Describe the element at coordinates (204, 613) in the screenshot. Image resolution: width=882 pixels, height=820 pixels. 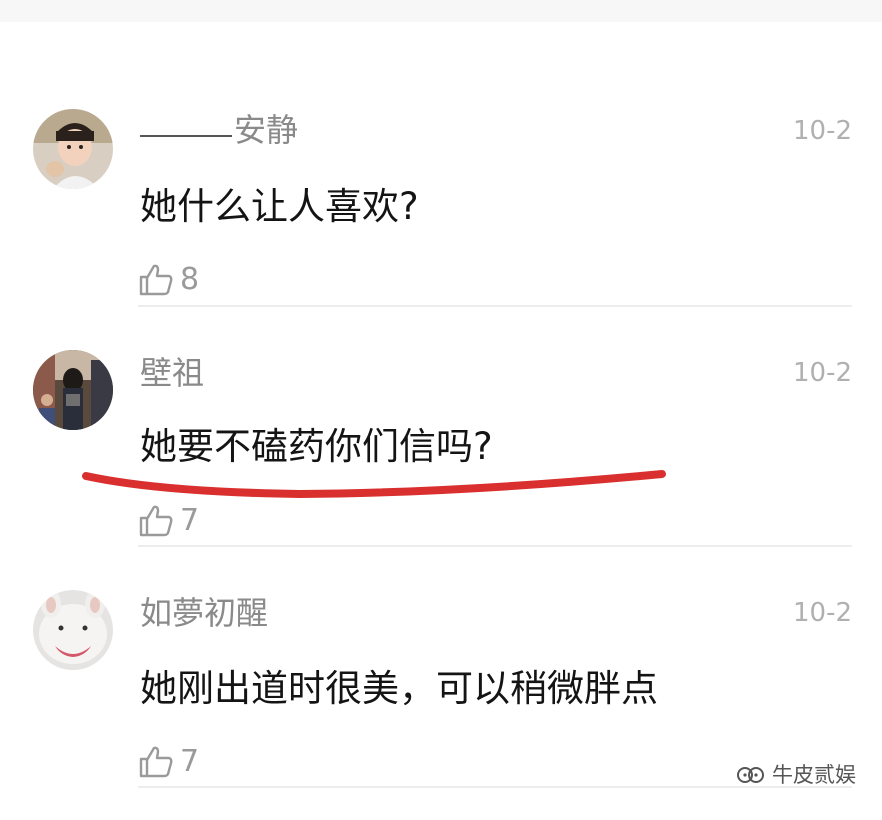
I see `username: 如夢初醒` at that location.